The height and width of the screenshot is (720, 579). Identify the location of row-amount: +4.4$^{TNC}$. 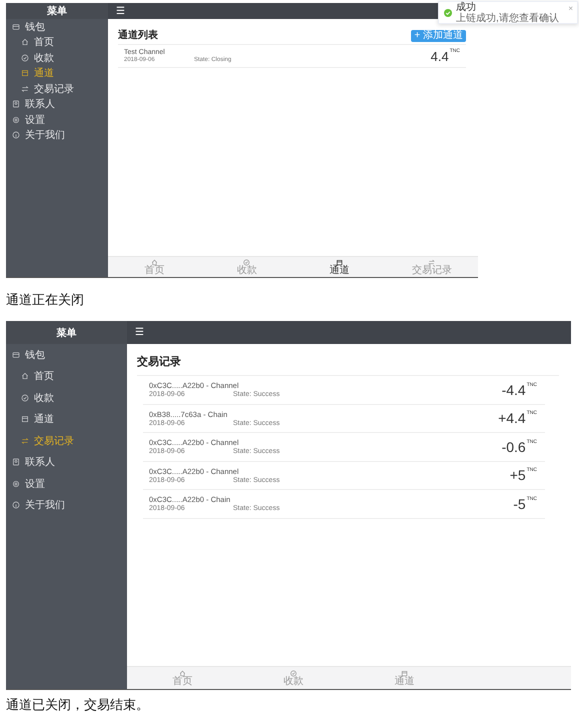
(517, 418).